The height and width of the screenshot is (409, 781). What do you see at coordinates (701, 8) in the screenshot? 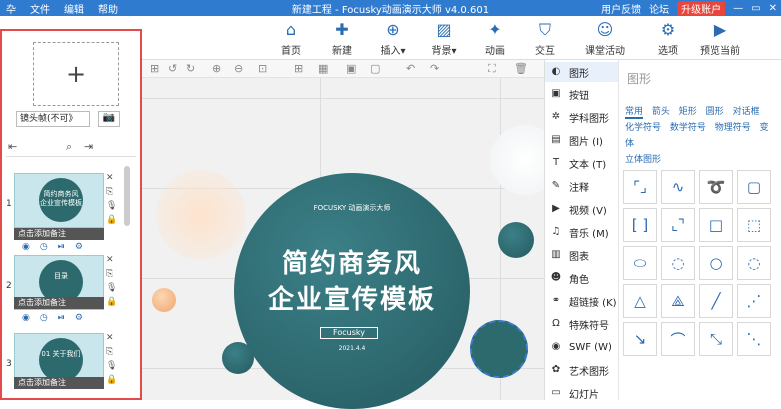
I see `upgrade-button: 升级账户` at bounding box center [701, 8].